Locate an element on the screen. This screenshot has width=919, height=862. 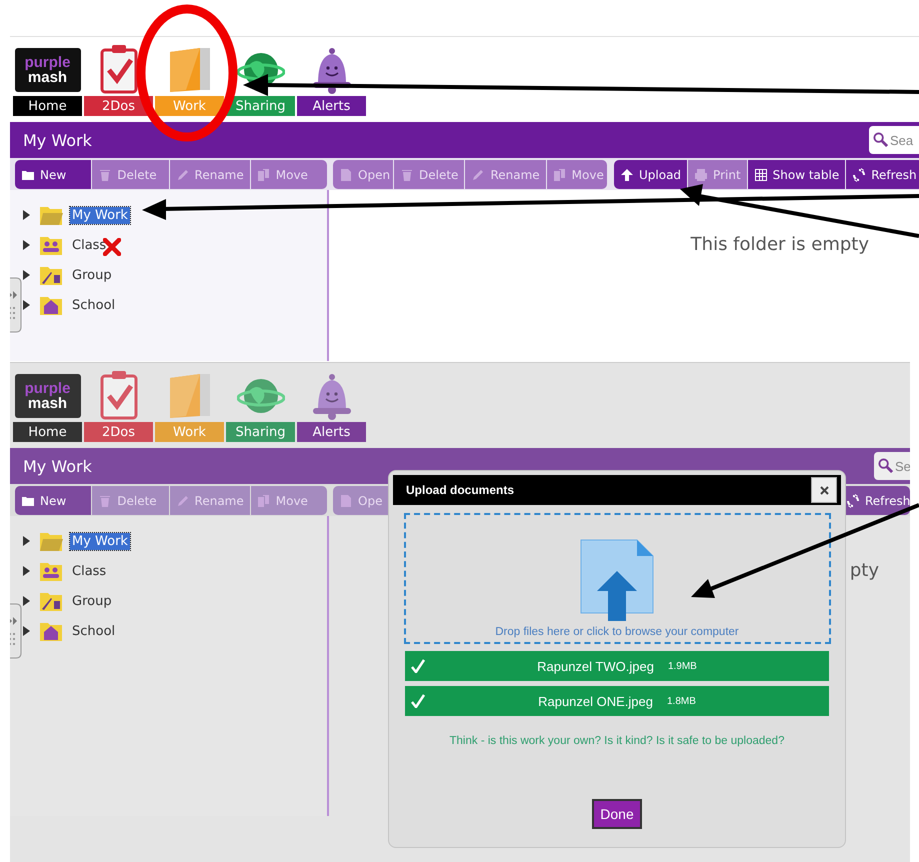
toolbar-button: Open is located at coordinates (363, 174).